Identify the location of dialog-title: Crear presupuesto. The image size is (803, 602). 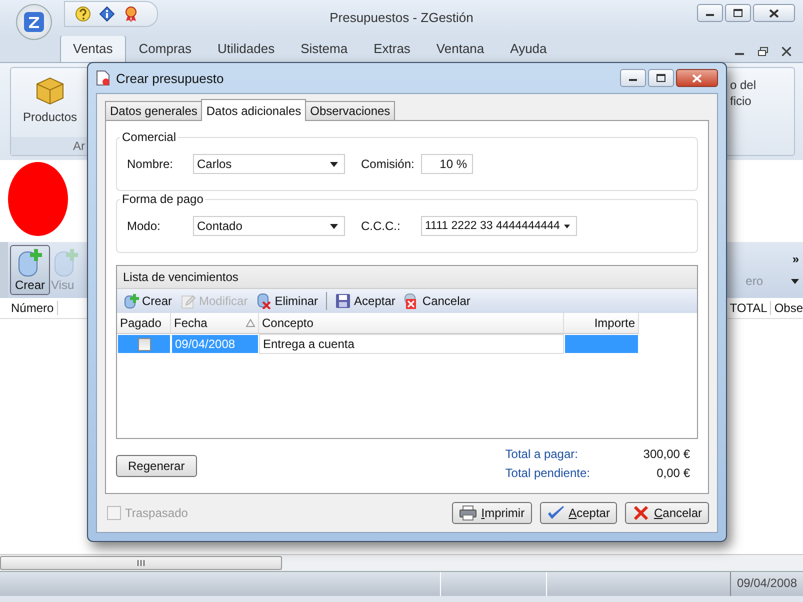
(170, 78).